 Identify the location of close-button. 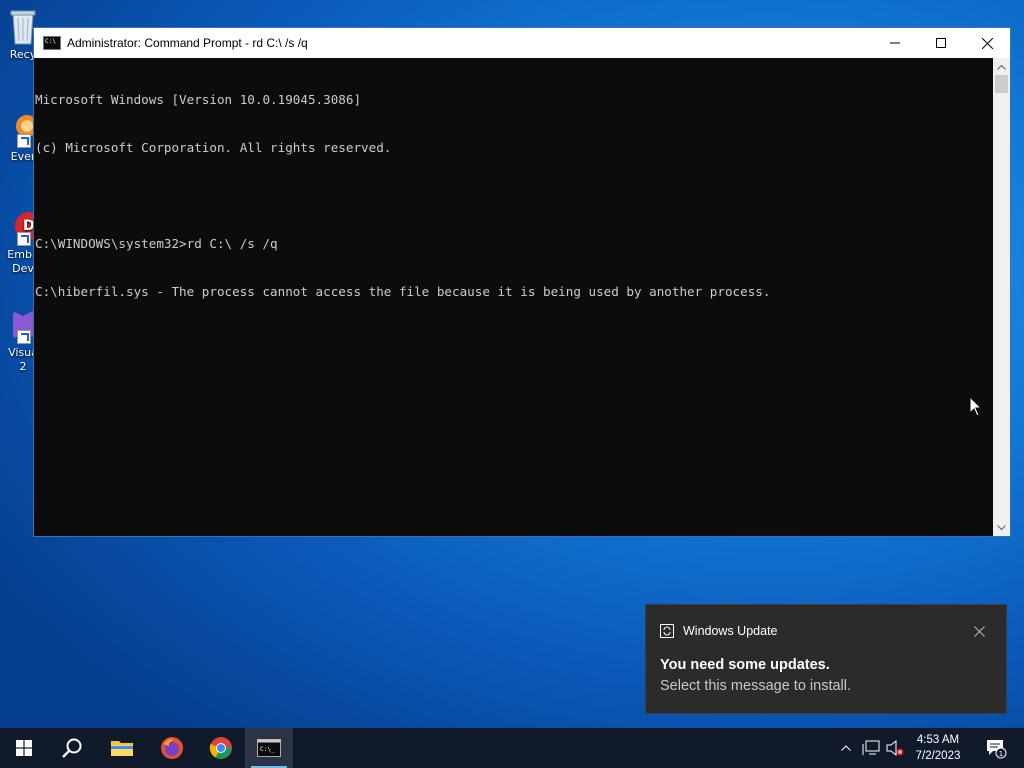
(987, 43).